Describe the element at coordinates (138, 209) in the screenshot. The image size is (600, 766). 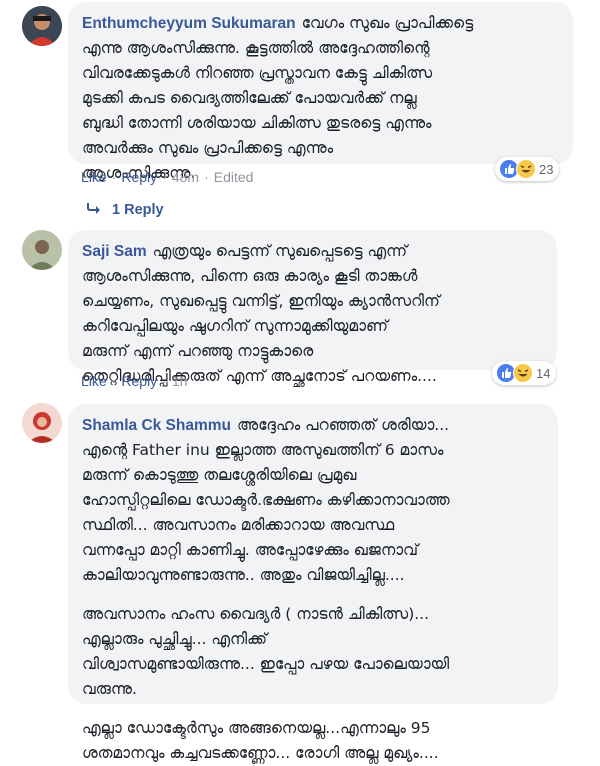
I see `view-replies-label: 1 Reply` at that location.